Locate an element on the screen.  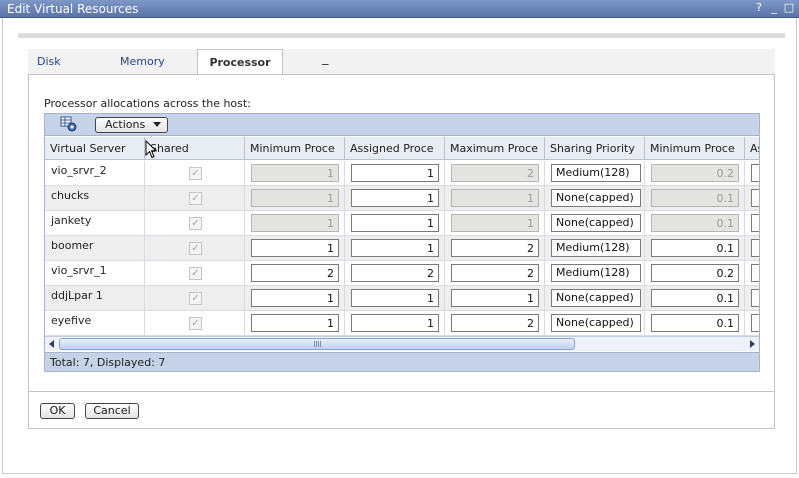
scroll-left-icon is located at coordinates (52, 344).